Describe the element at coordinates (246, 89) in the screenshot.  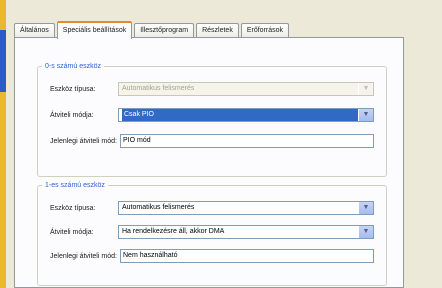
I see `device0-type-combo: Automatikus felismerés ▼` at that location.